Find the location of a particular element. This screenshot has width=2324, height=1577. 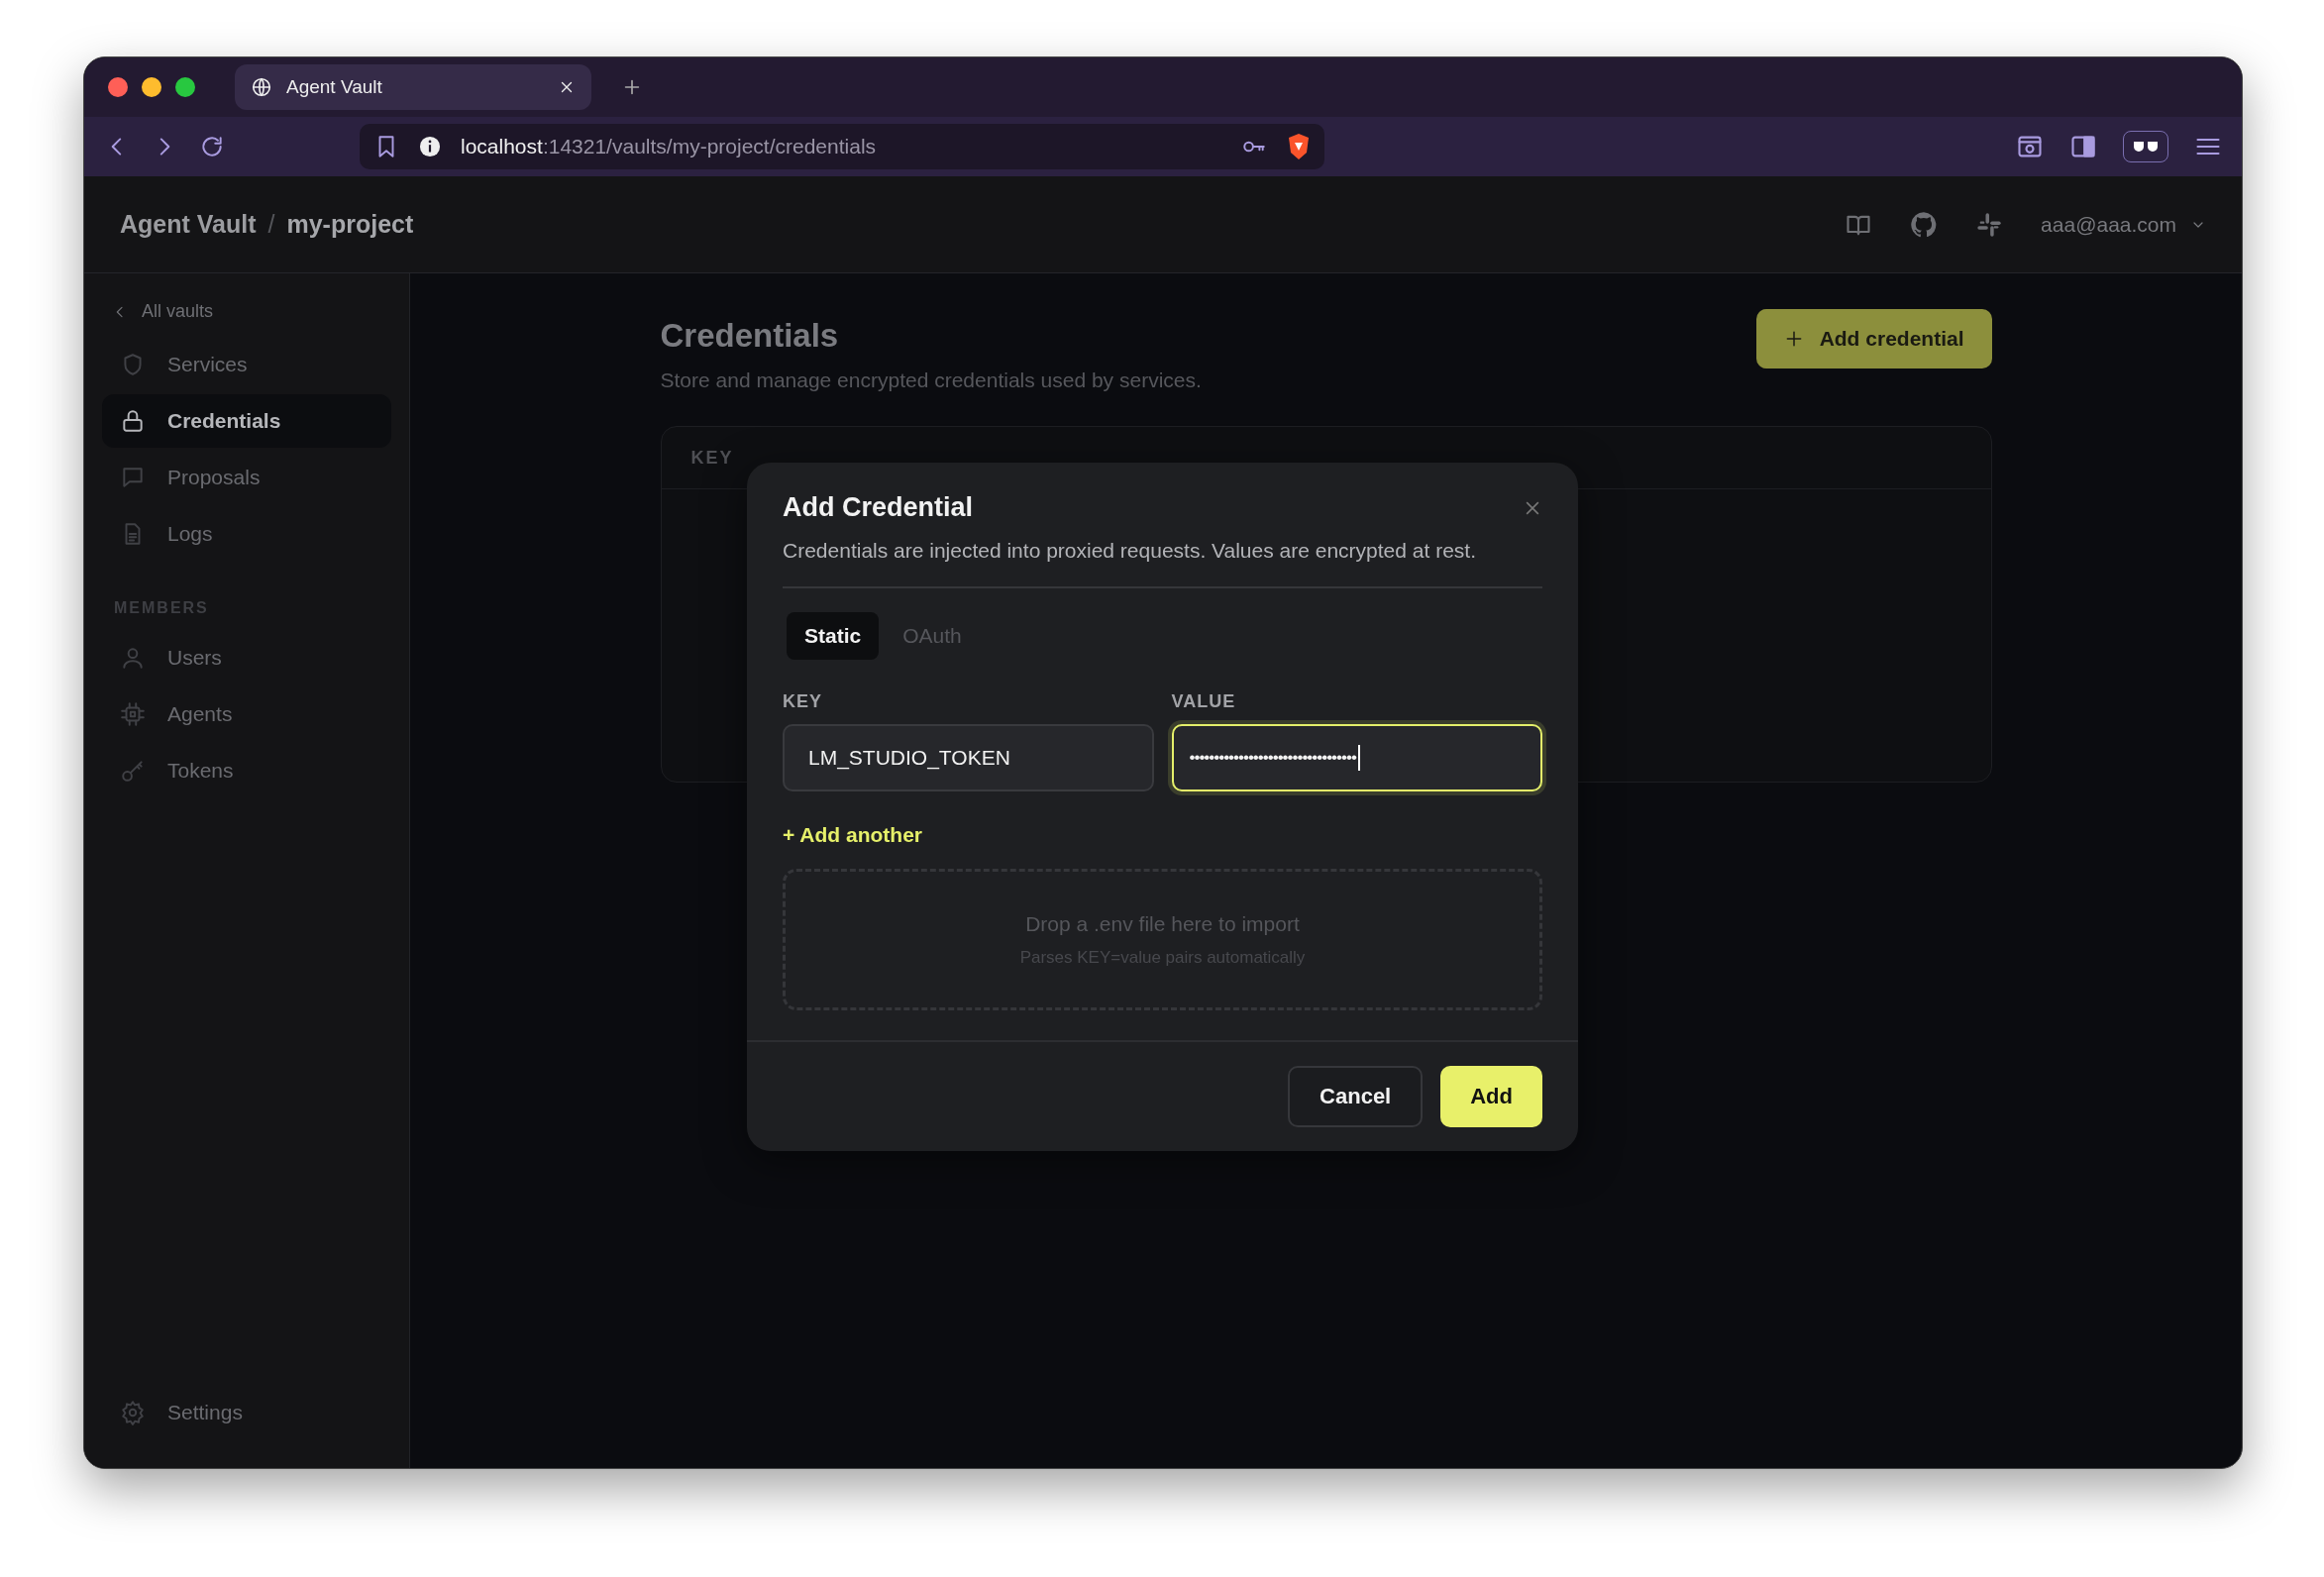

page-title: Credentials is located at coordinates (750, 336).